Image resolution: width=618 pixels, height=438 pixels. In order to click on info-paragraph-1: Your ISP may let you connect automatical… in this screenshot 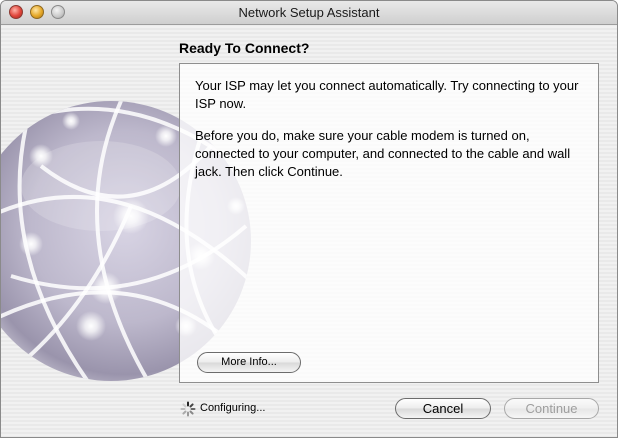, I will do `click(387, 94)`.